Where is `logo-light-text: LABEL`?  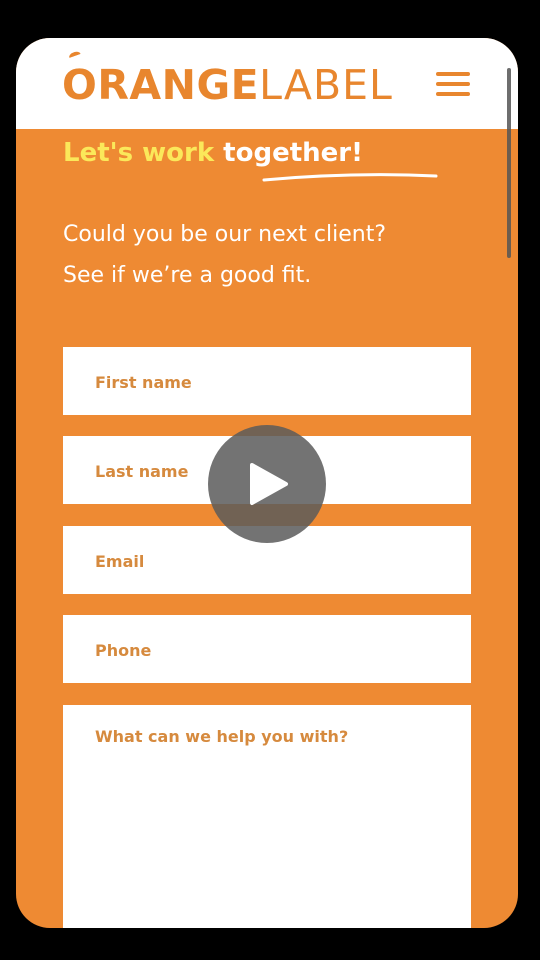 logo-light-text: LABEL is located at coordinates (326, 85).